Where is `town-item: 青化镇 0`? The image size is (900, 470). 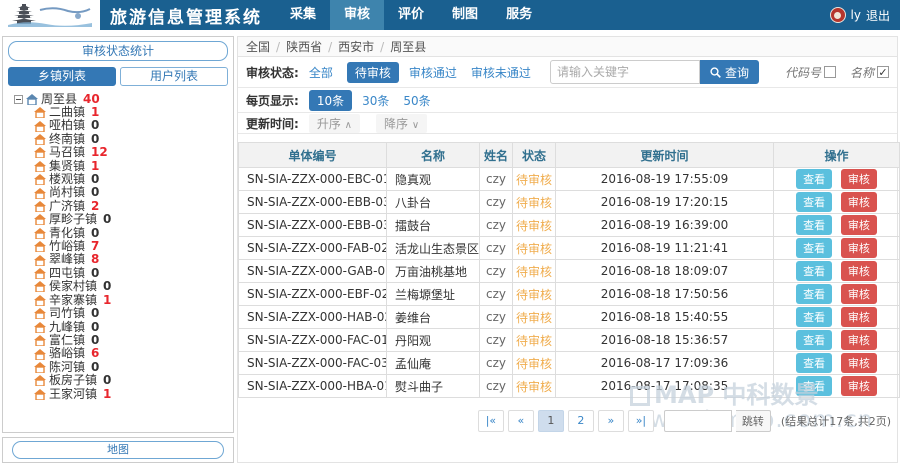
town-item: 青化镇 0 is located at coordinates (121, 232).